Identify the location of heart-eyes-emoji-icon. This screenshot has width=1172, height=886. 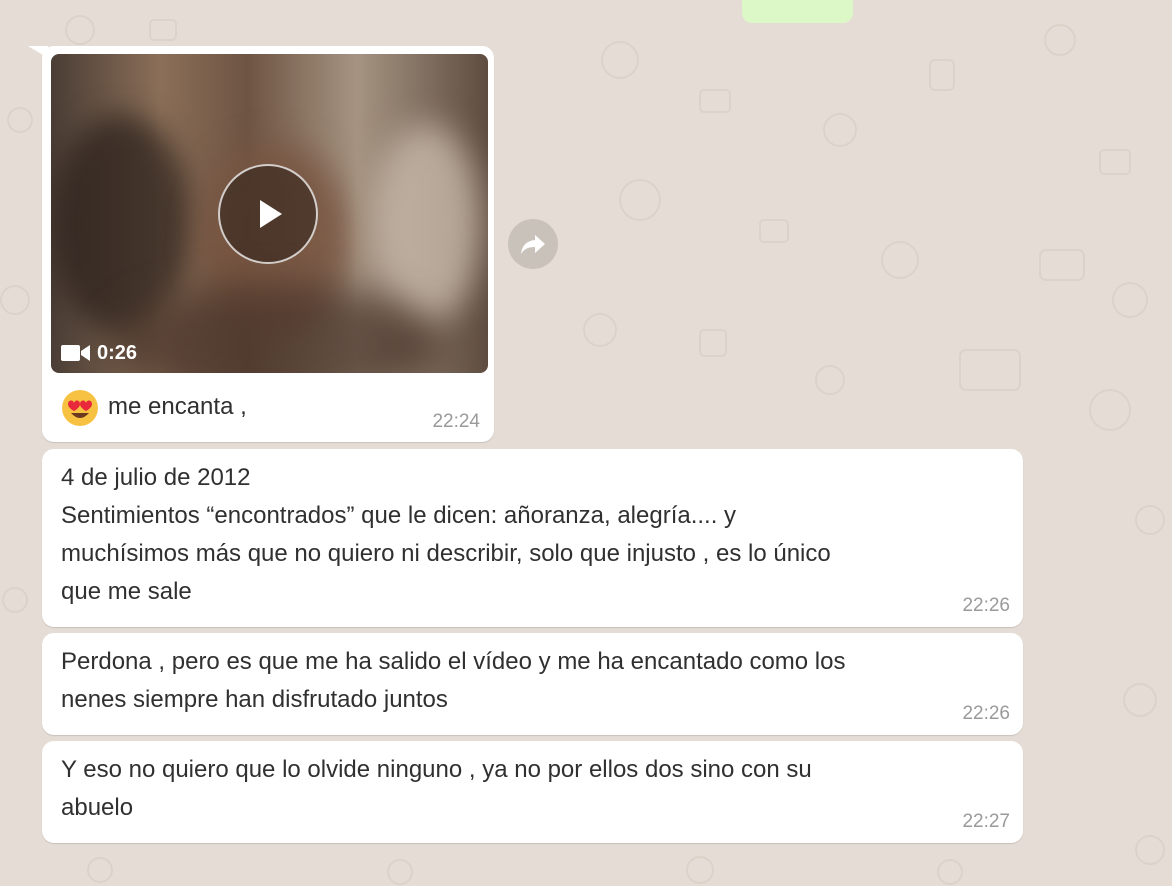
(80, 408).